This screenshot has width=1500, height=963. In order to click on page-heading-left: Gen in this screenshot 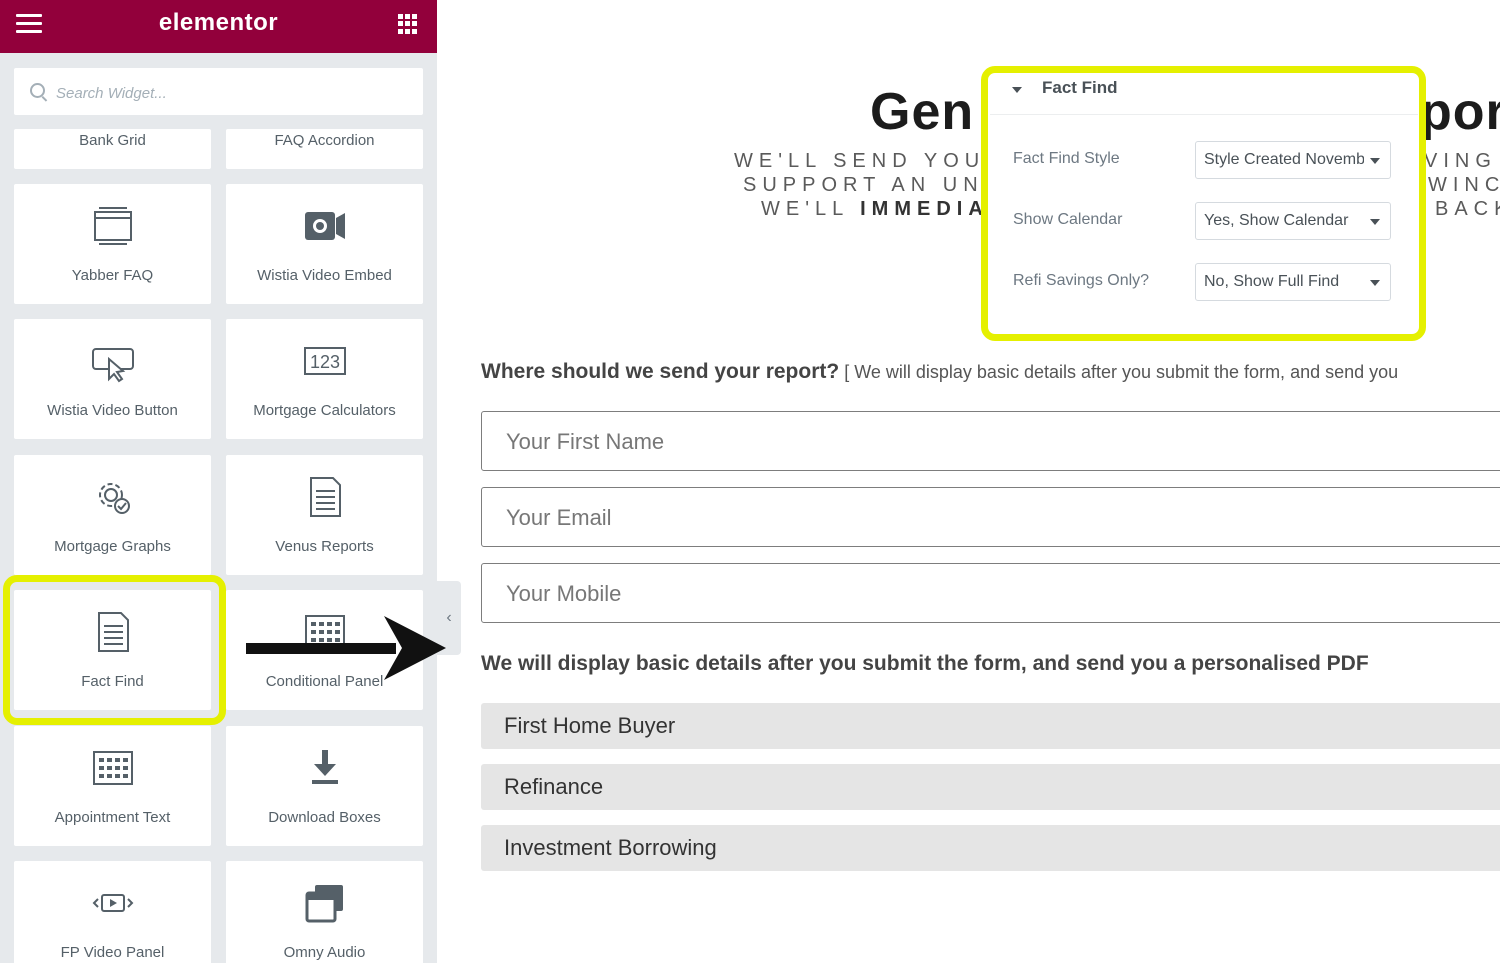, I will do `click(922, 112)`.